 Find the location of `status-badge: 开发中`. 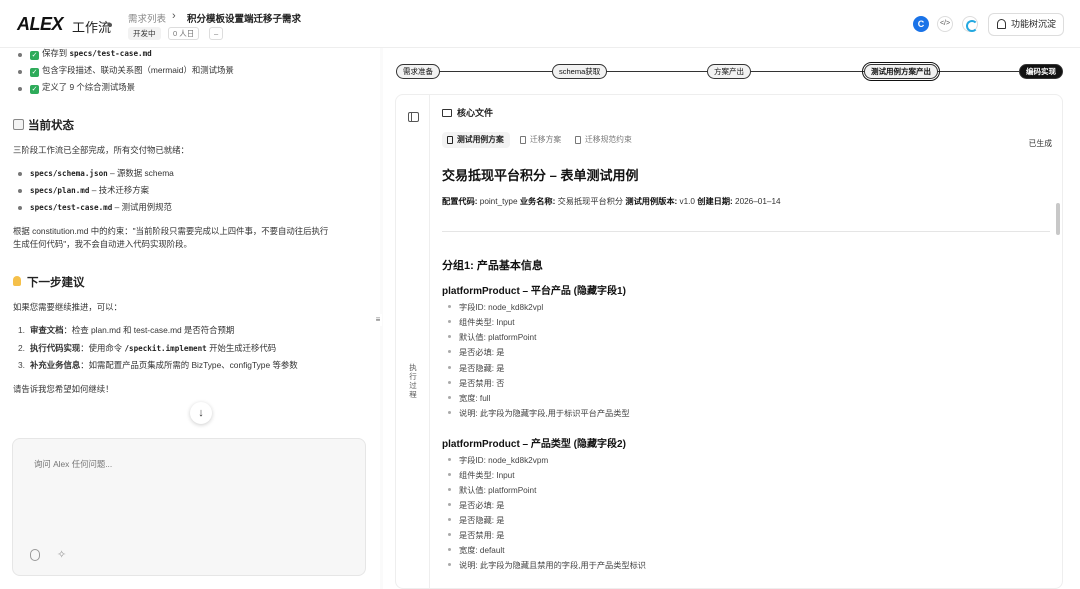

status-badge: 开发中 is located at coordinates (144, 33).